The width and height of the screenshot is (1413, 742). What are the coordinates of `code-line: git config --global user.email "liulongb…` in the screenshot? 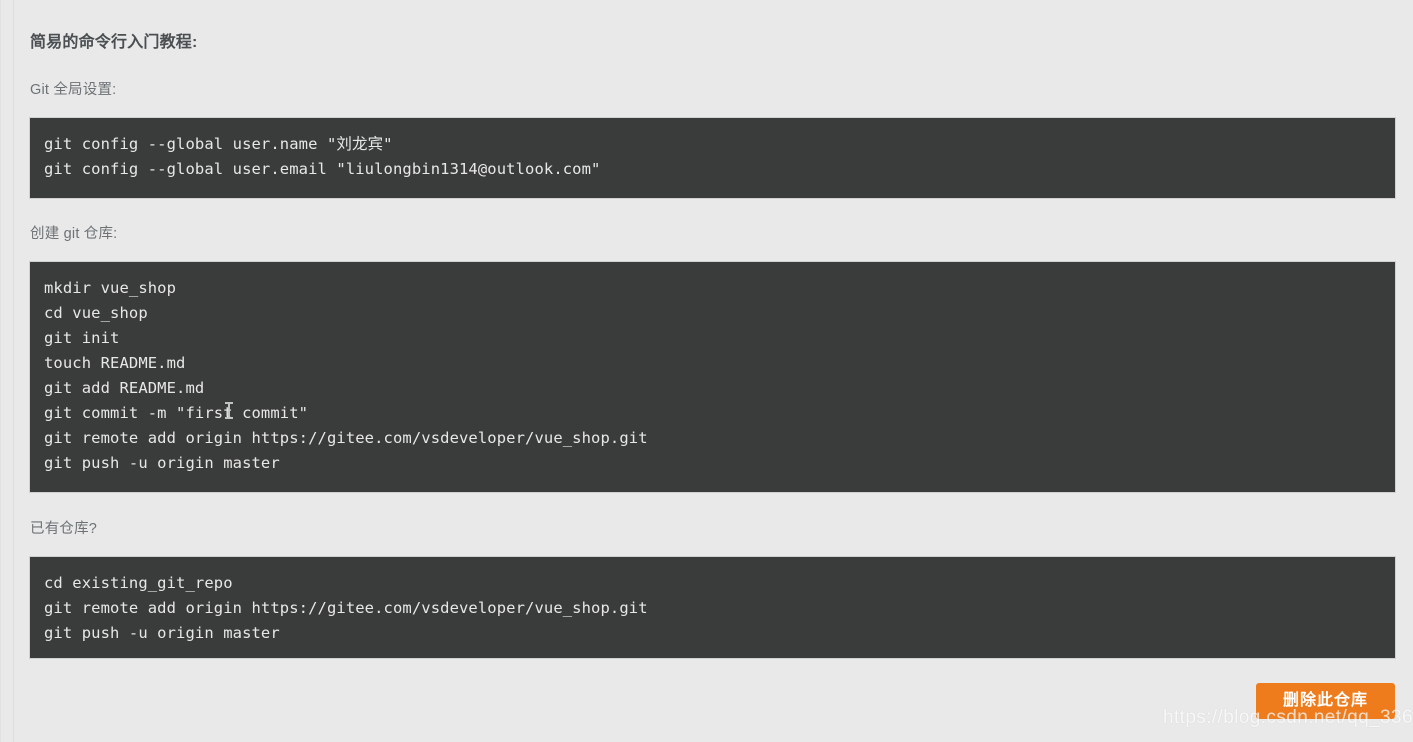 It's located at (322, 169).